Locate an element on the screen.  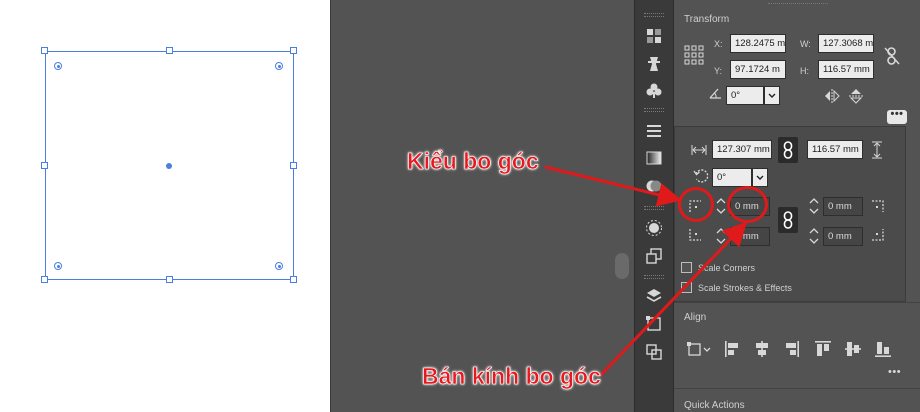
transparency-panel-icon is located at coordinates (654, 186).